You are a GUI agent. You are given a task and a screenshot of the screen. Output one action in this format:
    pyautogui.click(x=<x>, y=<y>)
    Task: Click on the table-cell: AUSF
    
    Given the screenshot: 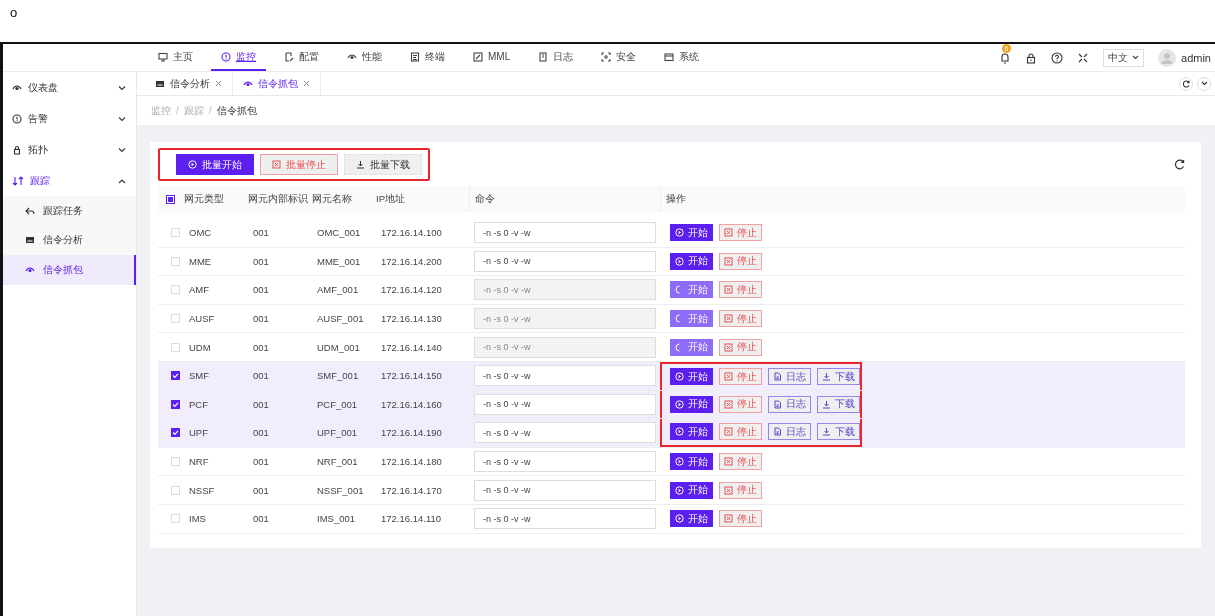 What is the action you would take?
    pyautogui.click(x=202, y=319)
    